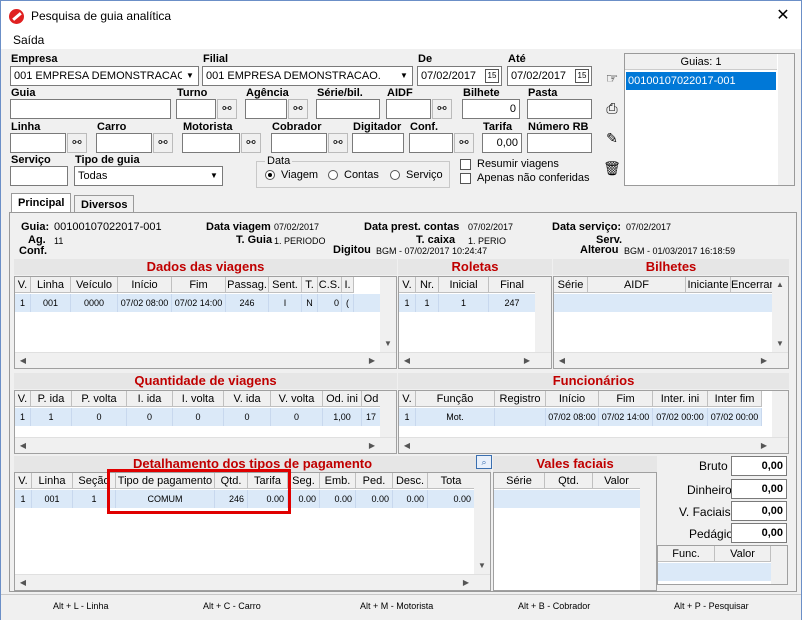 Image resolution: width=802 pixels, height=620 pixels. Describe the element at coordinates (735, 399) in the screenshot. I see `column-header: Inter fim` at that location.